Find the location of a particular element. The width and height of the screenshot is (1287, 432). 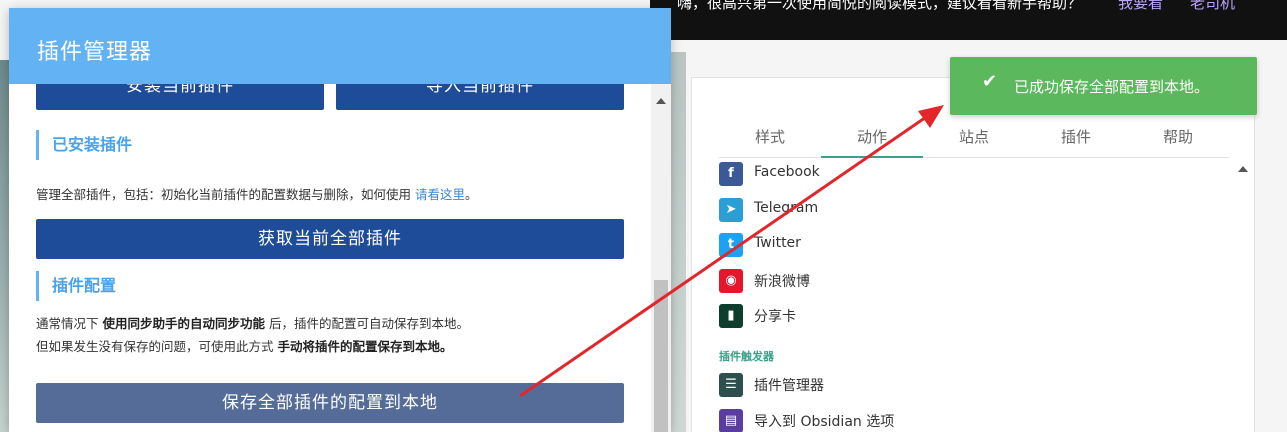

installed-plugins-description: 管理全部插件，包括：初始化当前插件的配置数据与删除，如何使用 请看这里。 is located at coordinates (257, 194).